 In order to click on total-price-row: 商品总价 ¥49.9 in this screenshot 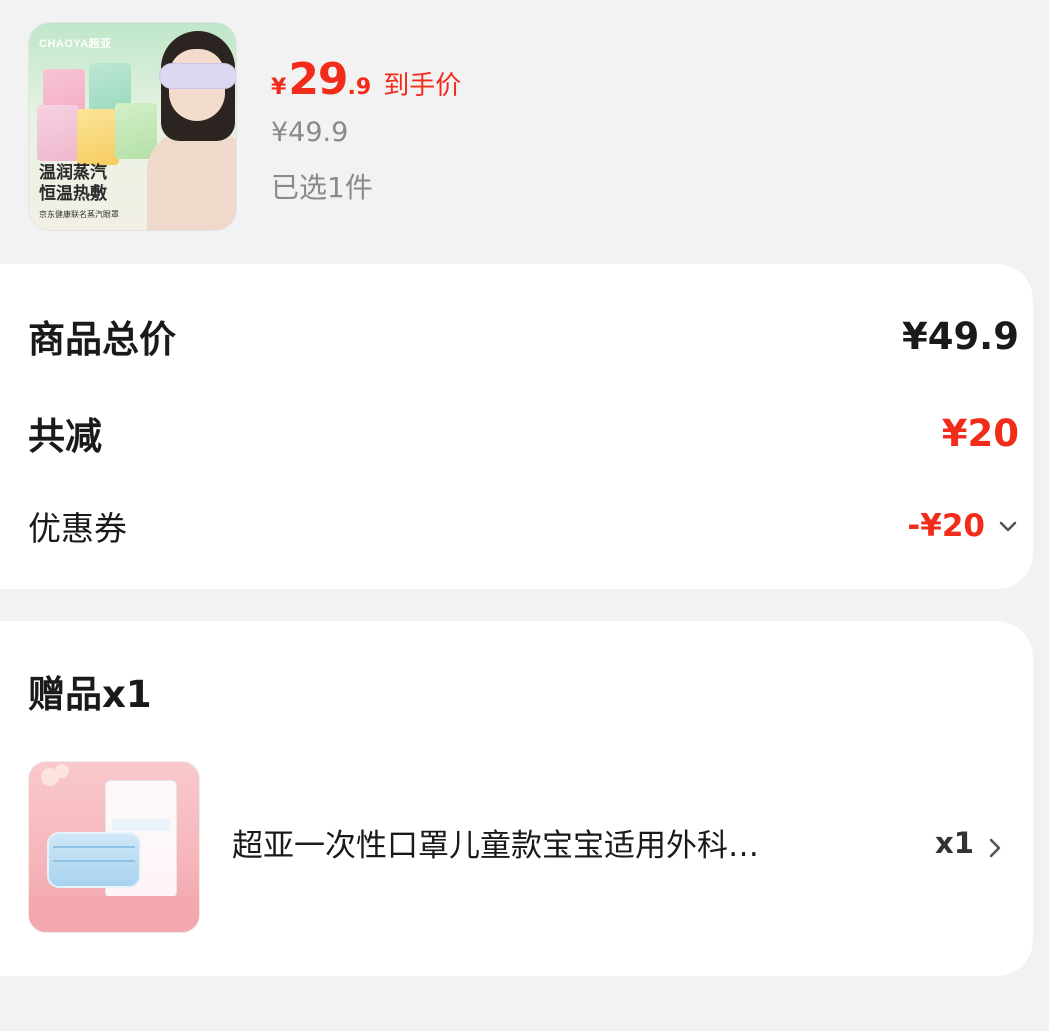, I will do `click(523, 336)`.